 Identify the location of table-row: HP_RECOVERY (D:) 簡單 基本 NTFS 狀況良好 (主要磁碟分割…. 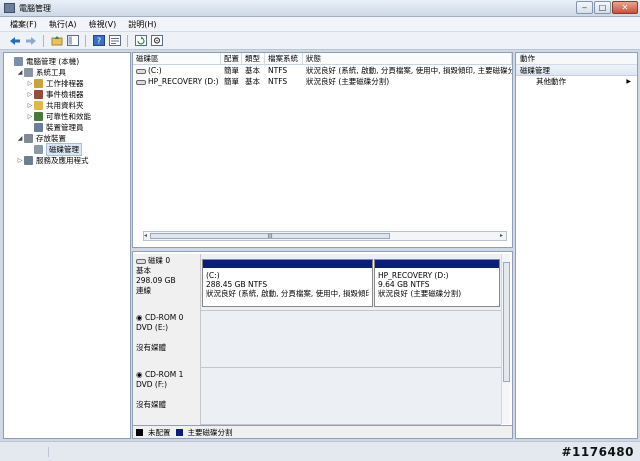
(322, 81).